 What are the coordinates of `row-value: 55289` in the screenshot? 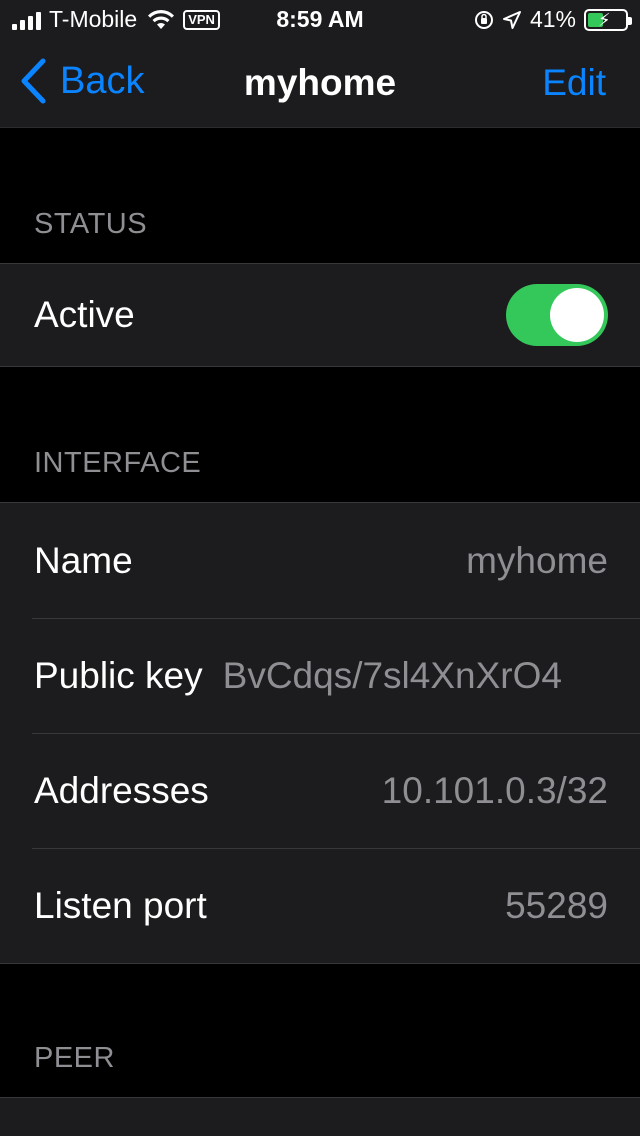 It's located at (556, 905).